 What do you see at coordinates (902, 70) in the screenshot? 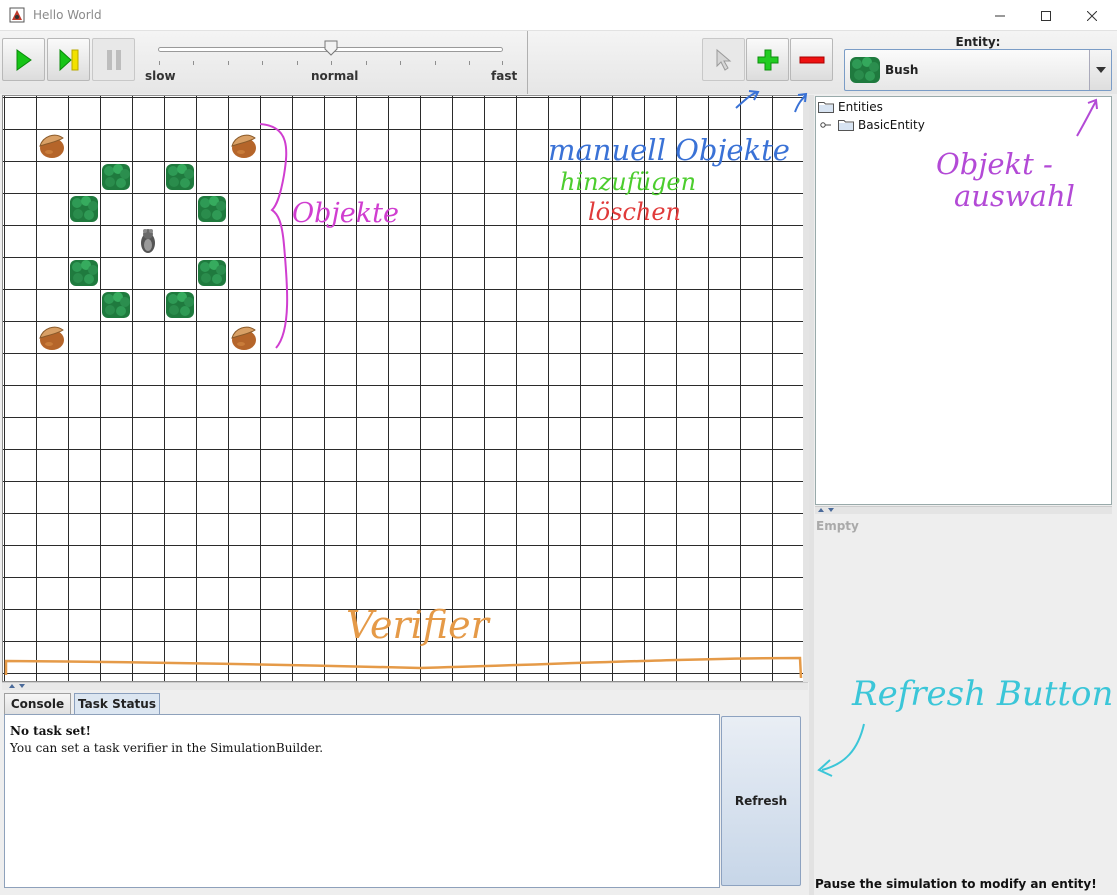
I see `entity-dropdown-value: Bush` at bounding box center [902, 70].